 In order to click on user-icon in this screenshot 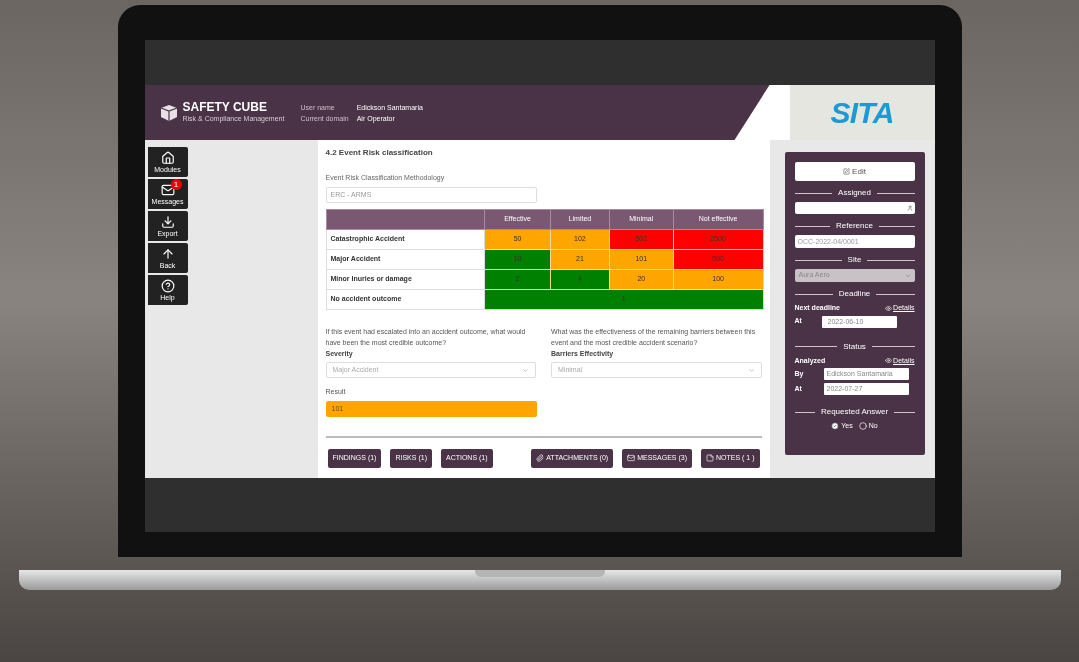, I will do `click(909, 208)`.